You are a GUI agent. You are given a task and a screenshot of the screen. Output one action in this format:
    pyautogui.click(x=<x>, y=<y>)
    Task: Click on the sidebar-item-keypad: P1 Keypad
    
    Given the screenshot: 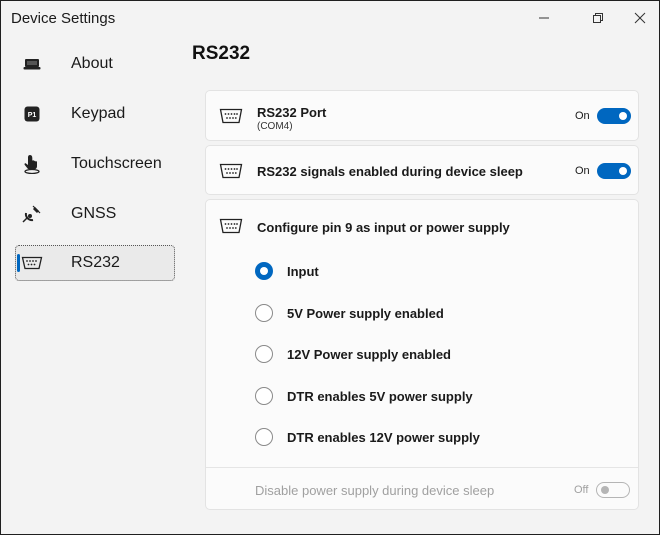 What is the action you would take?
    pyautogui.click(x=95, y=114)
    